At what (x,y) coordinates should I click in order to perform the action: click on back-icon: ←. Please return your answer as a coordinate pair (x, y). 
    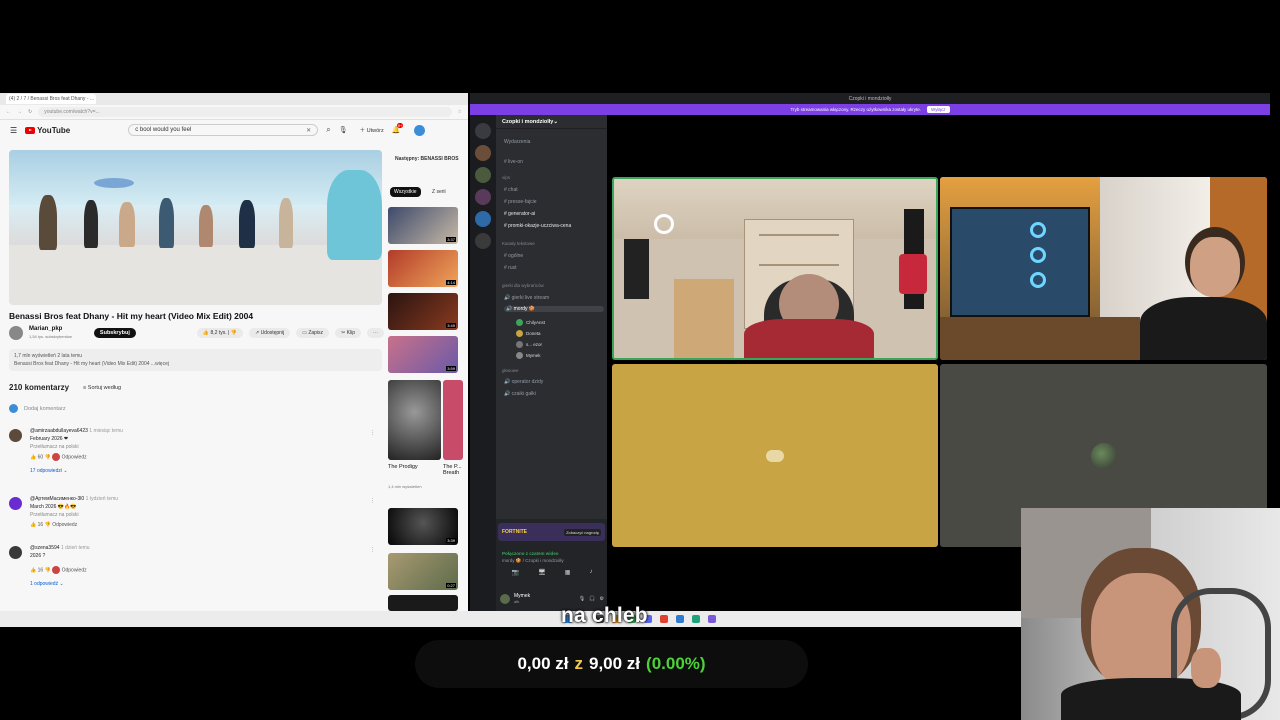
    Looking at the image, I should click on (8, 112).